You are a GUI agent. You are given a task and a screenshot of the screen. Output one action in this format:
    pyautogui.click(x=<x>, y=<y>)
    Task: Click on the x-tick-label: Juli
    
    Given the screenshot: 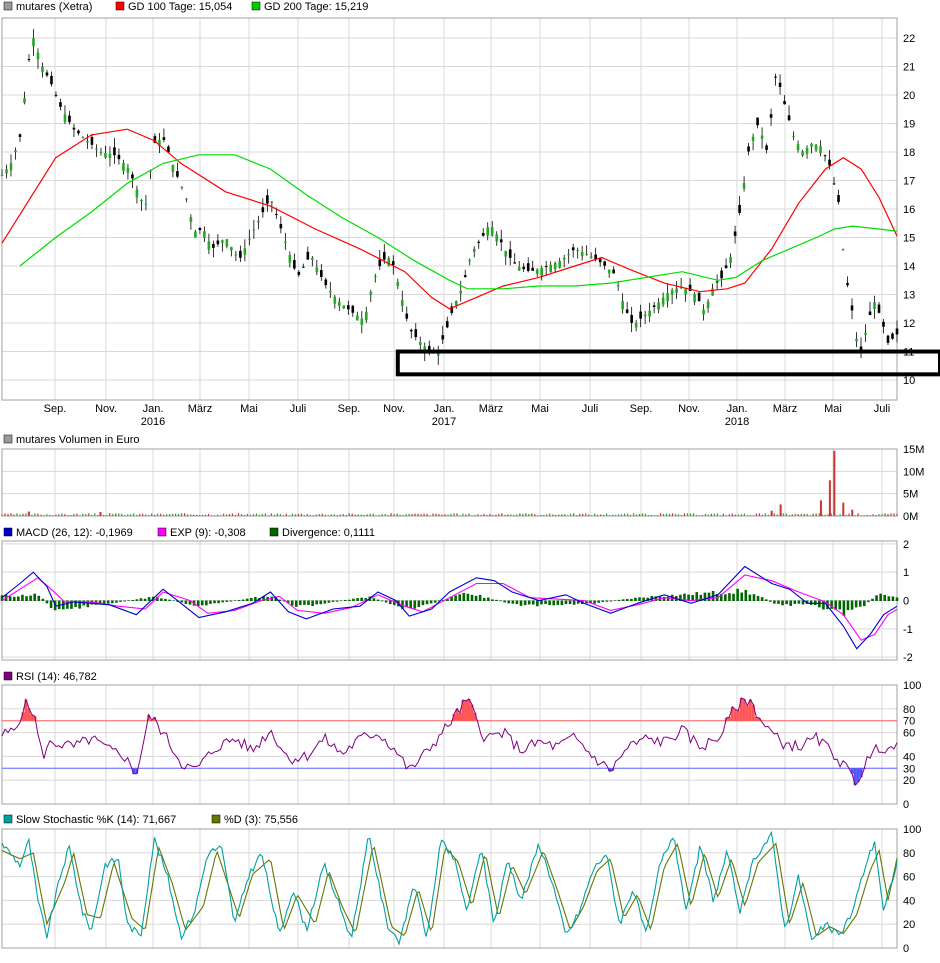 What is the action you would take?
    pyautogui.click(x=590, y=409)
    